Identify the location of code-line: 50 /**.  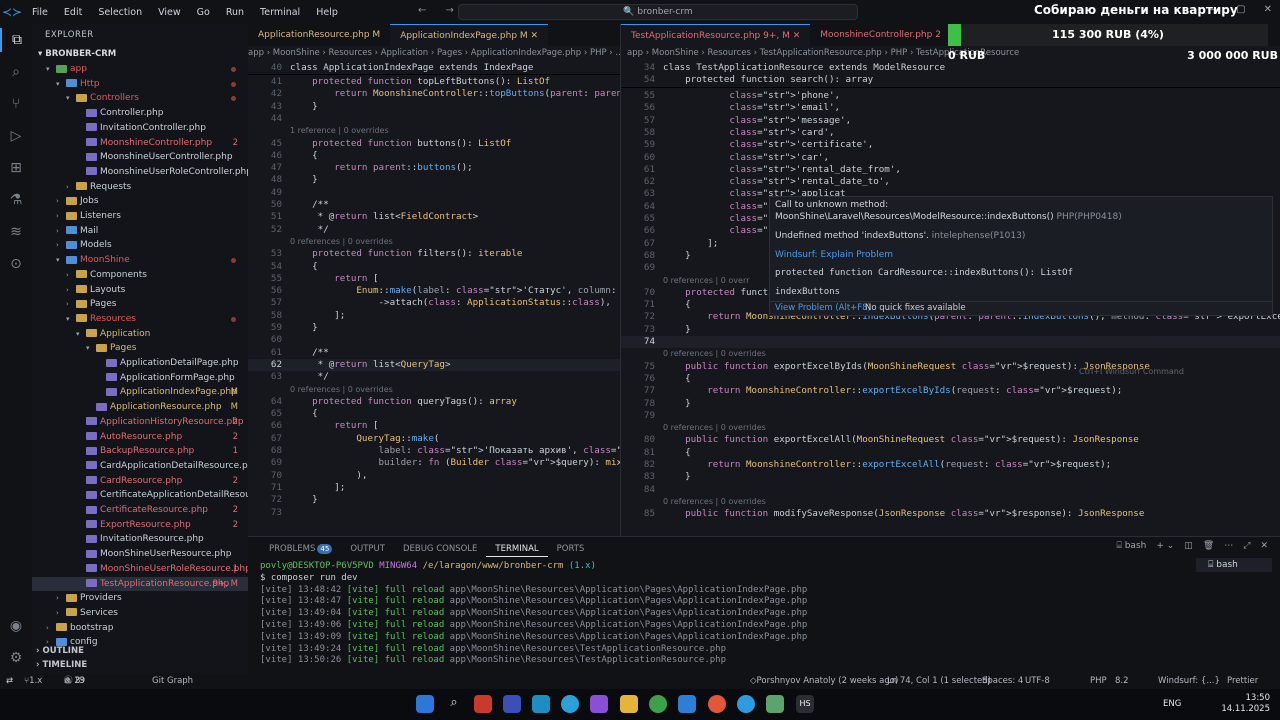
(288, 205).